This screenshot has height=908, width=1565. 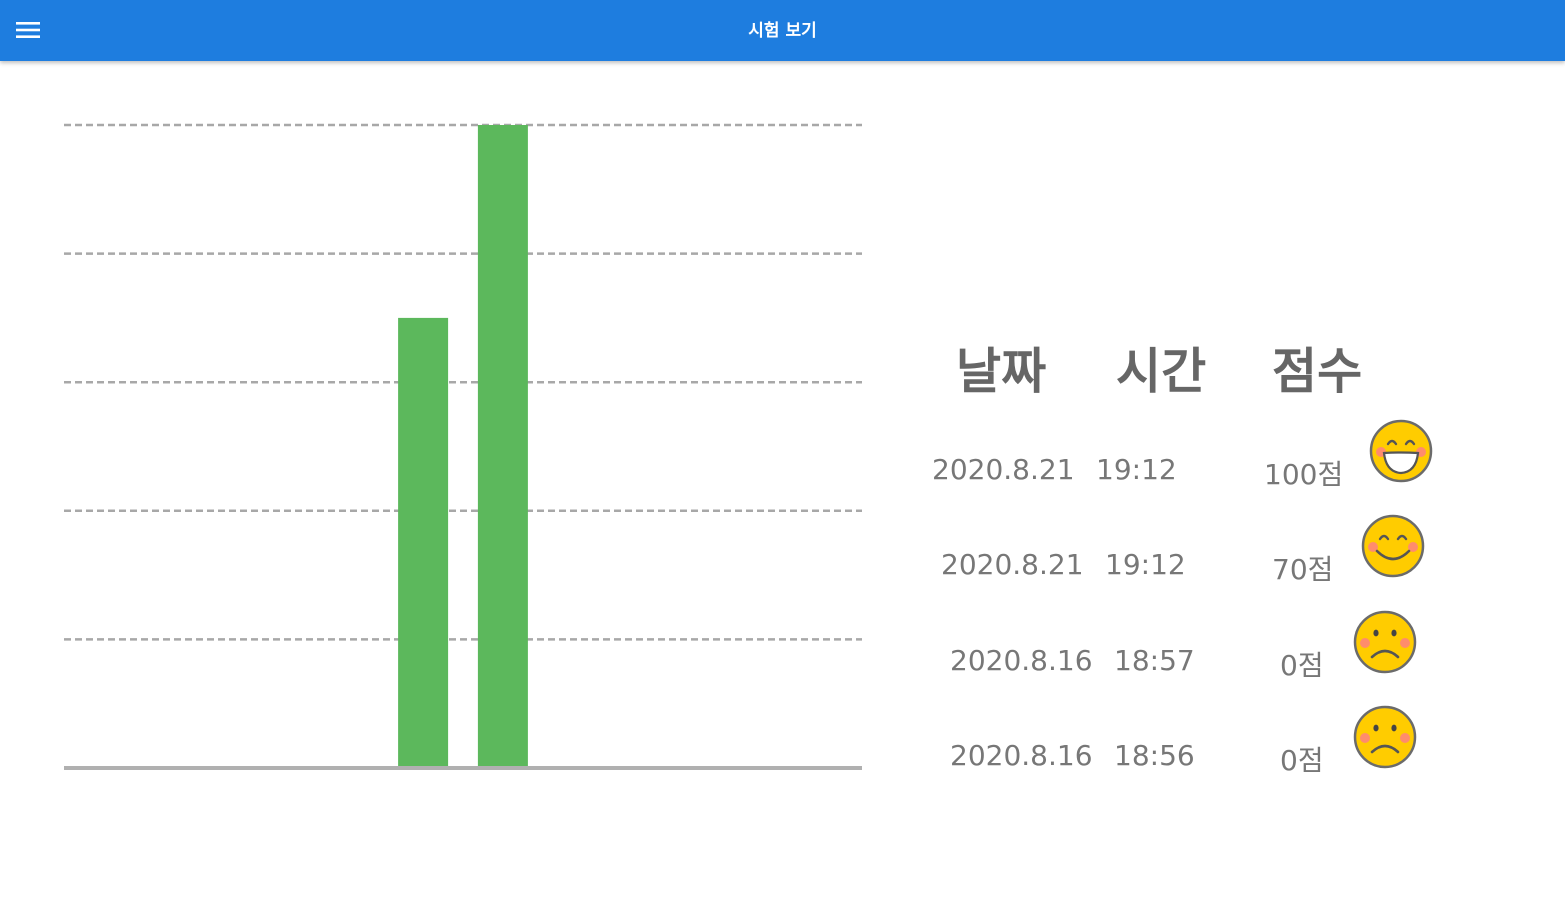 What do you see at coordinates (1304, 474) in the screenshot?
I see `row-score: 100점` at bounding box center [1304, 474].